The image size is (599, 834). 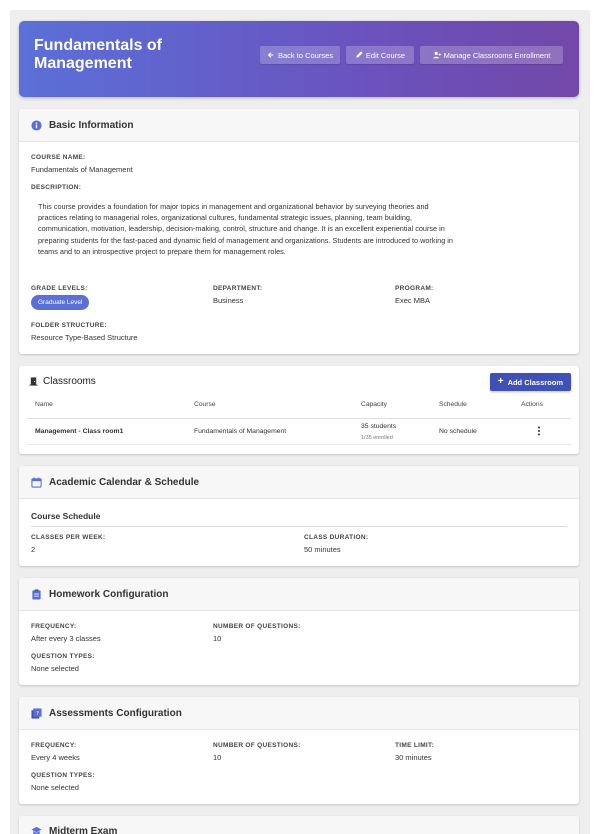 I want to click on description-label: DESCRIPTION:, so click(x=56, y=187).